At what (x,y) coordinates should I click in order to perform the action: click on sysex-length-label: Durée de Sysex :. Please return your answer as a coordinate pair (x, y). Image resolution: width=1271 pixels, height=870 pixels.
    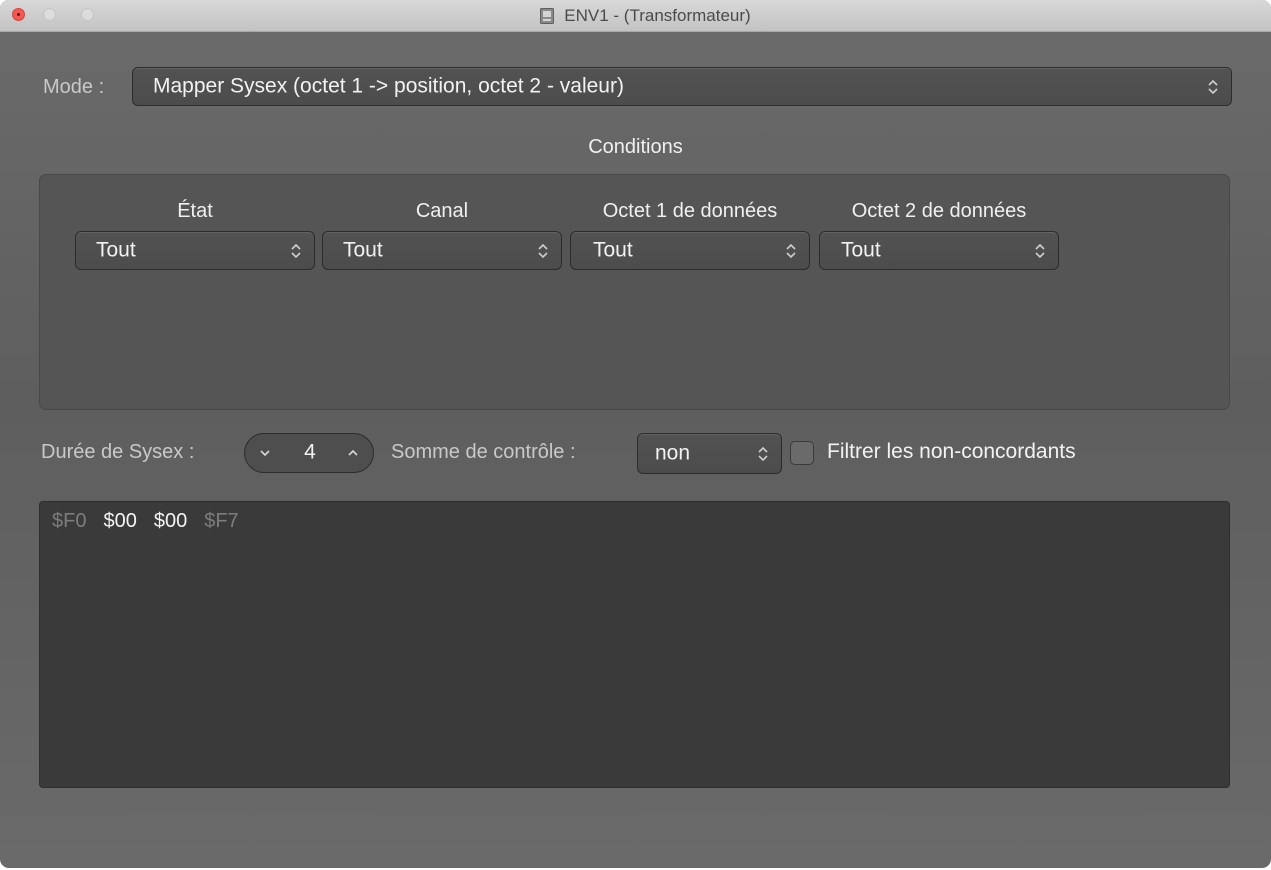
    Looking at the image, I should click on (118, 452).